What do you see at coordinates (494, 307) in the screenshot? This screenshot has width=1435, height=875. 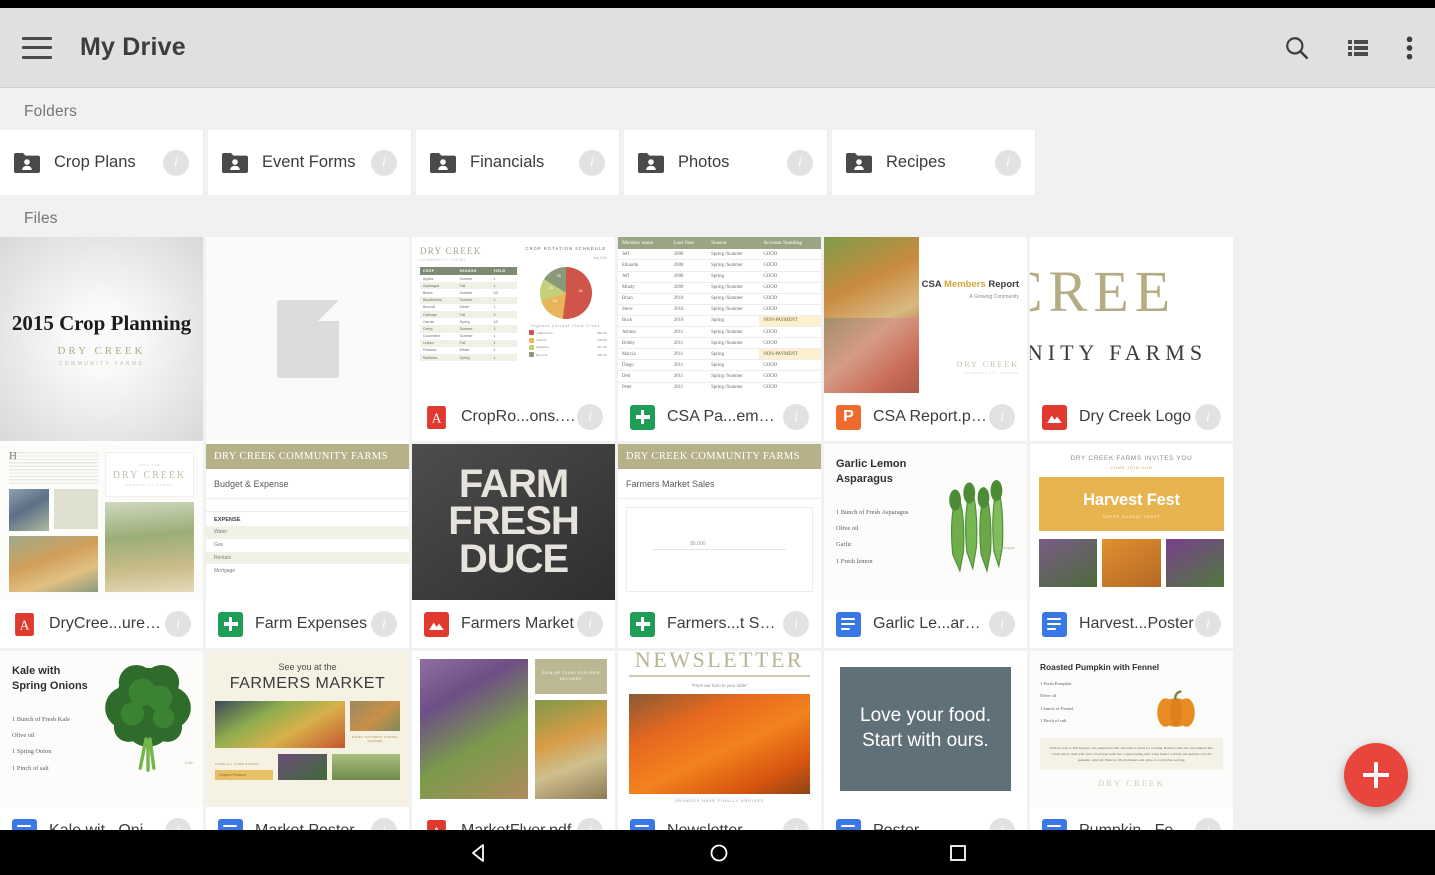 I see `td: 1` at bounding box center [494, 307].